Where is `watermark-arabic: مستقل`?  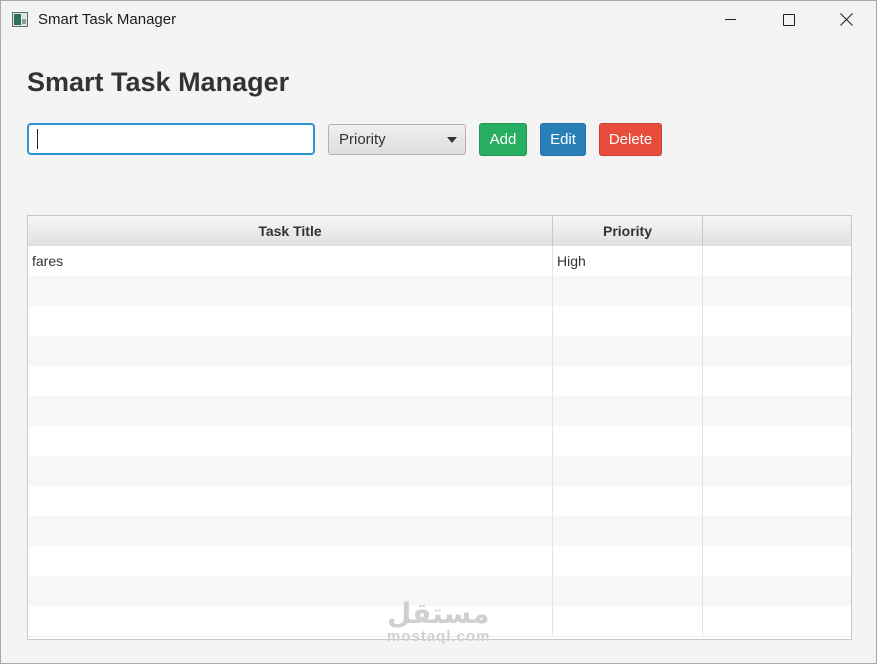
watermark-arabic: مستقل is located at coordinates (438, 613).